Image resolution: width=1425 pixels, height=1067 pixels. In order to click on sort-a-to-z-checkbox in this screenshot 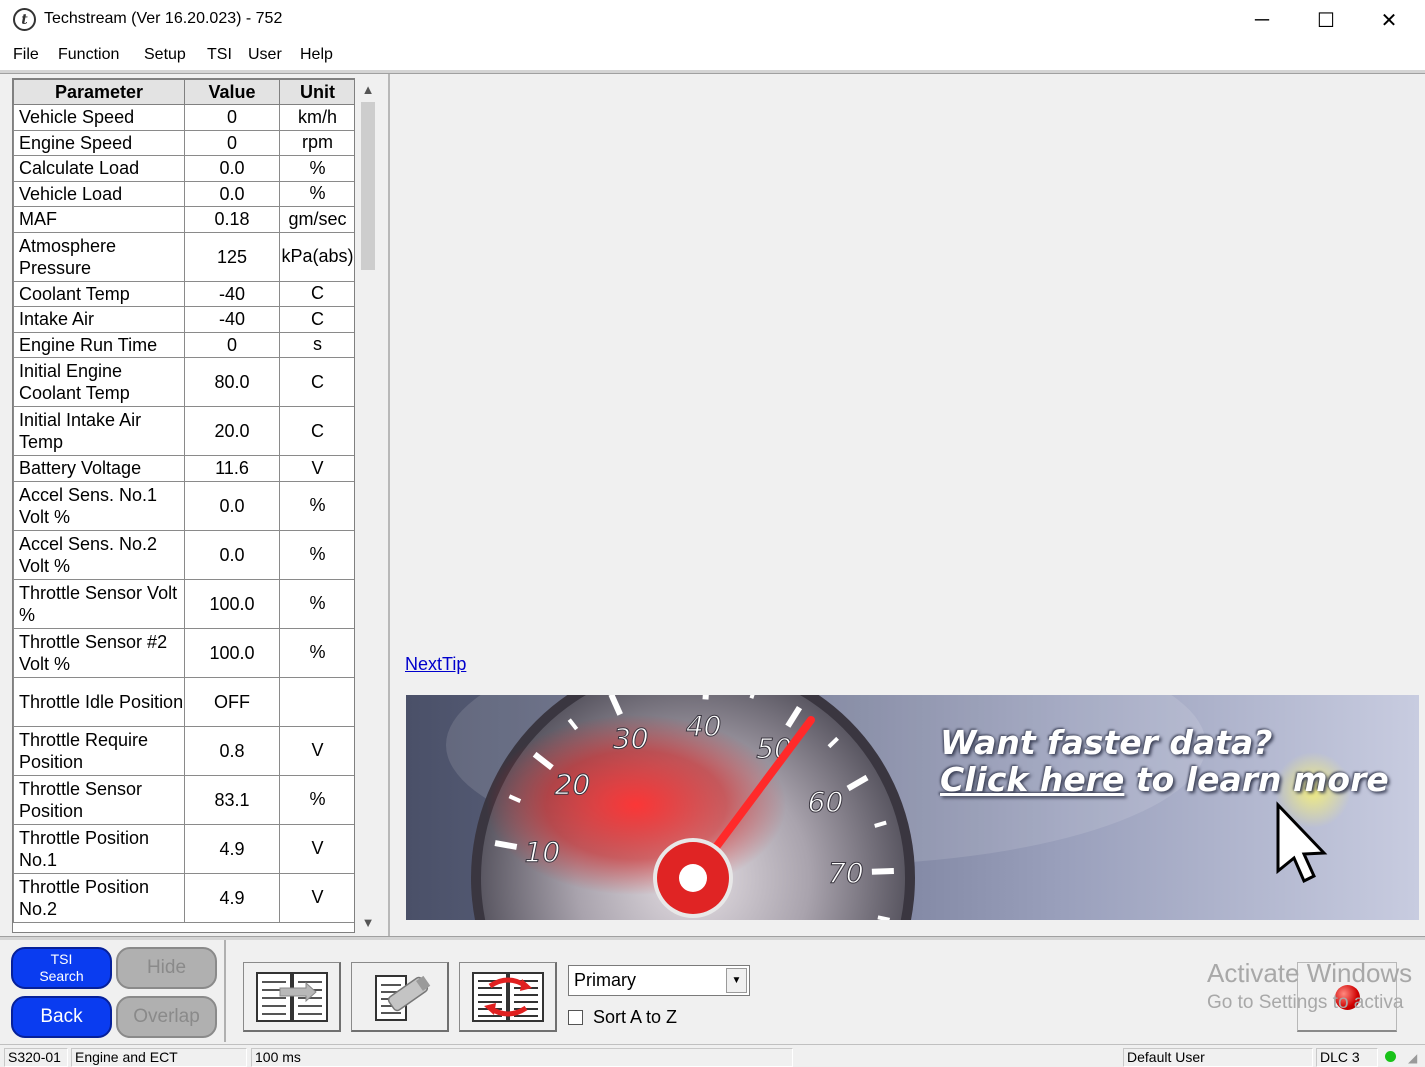, I will do `click(575, 1017)`.